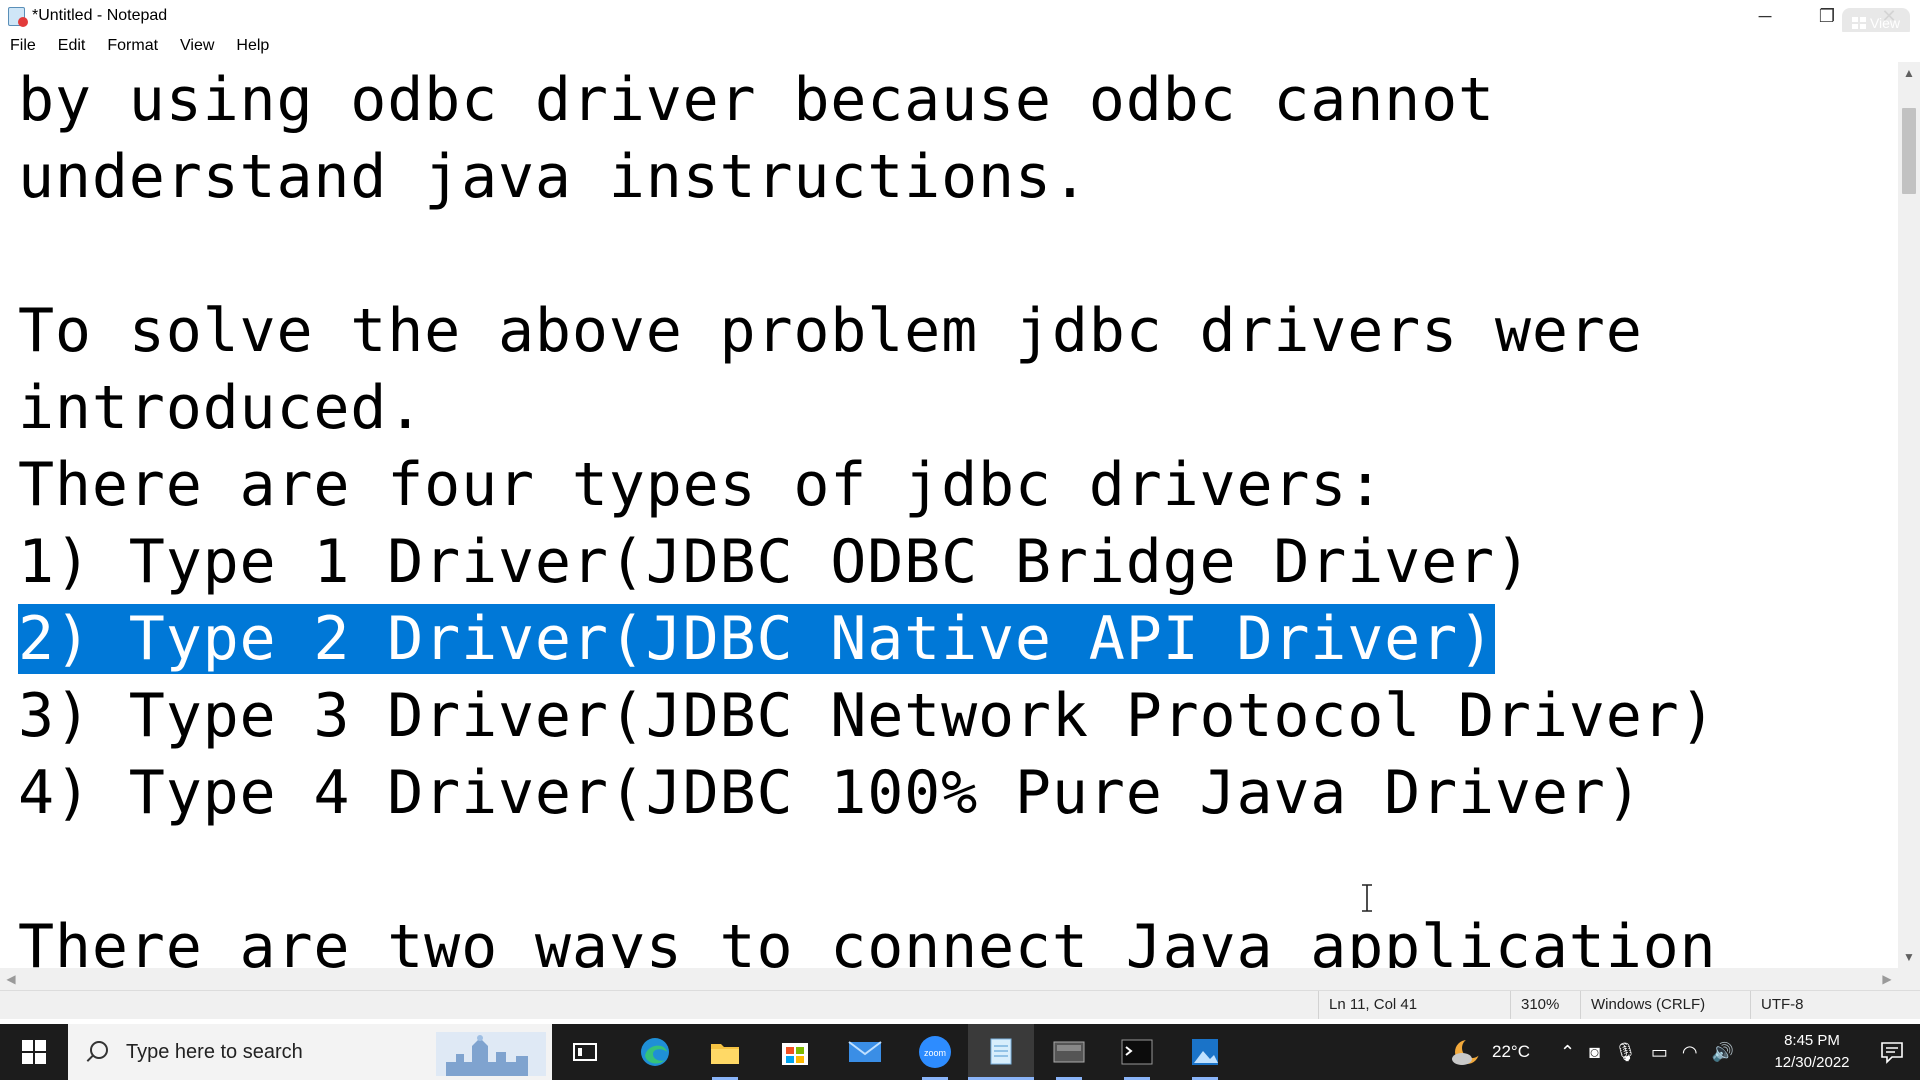  I want to click on mail-icon, so click(865, 1052).